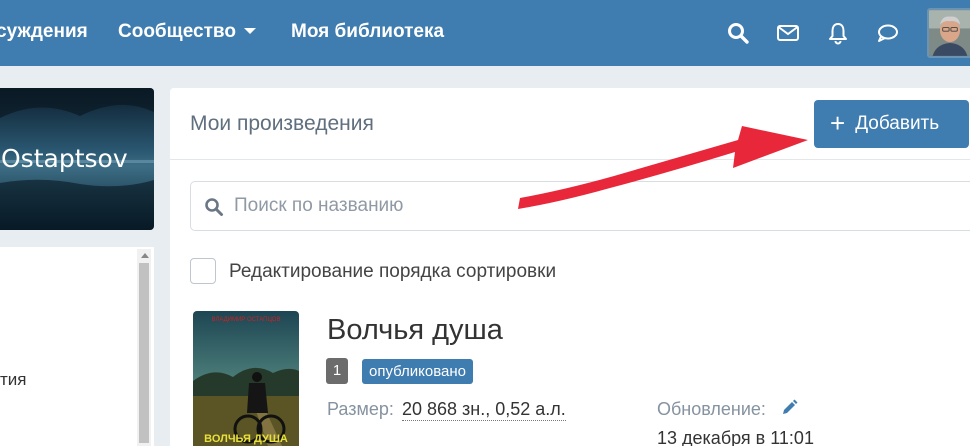 This screenshot has height=446, width=970. Describe the element at coordinates (44, 32) in the screenshot. I see `nav-discussions-link: суждения` at that location.